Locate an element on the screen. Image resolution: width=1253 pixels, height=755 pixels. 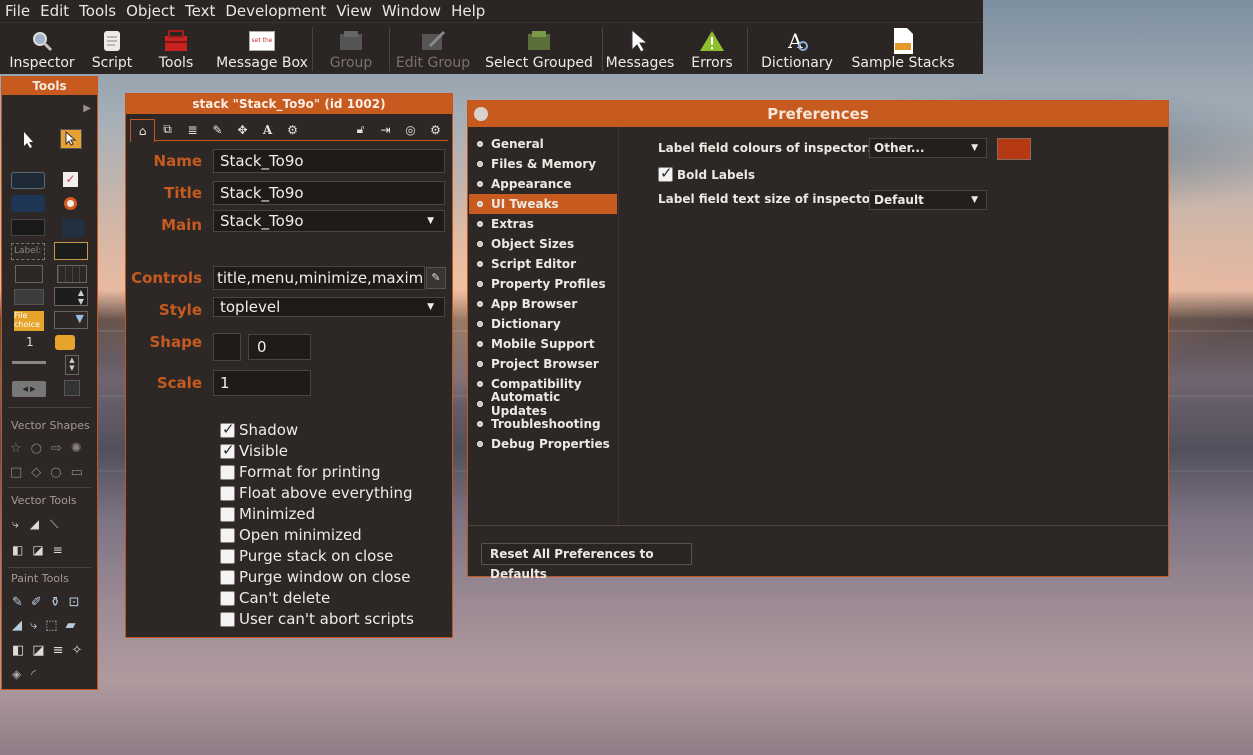
messages-button: Messages is located at coordinates (640, 49).